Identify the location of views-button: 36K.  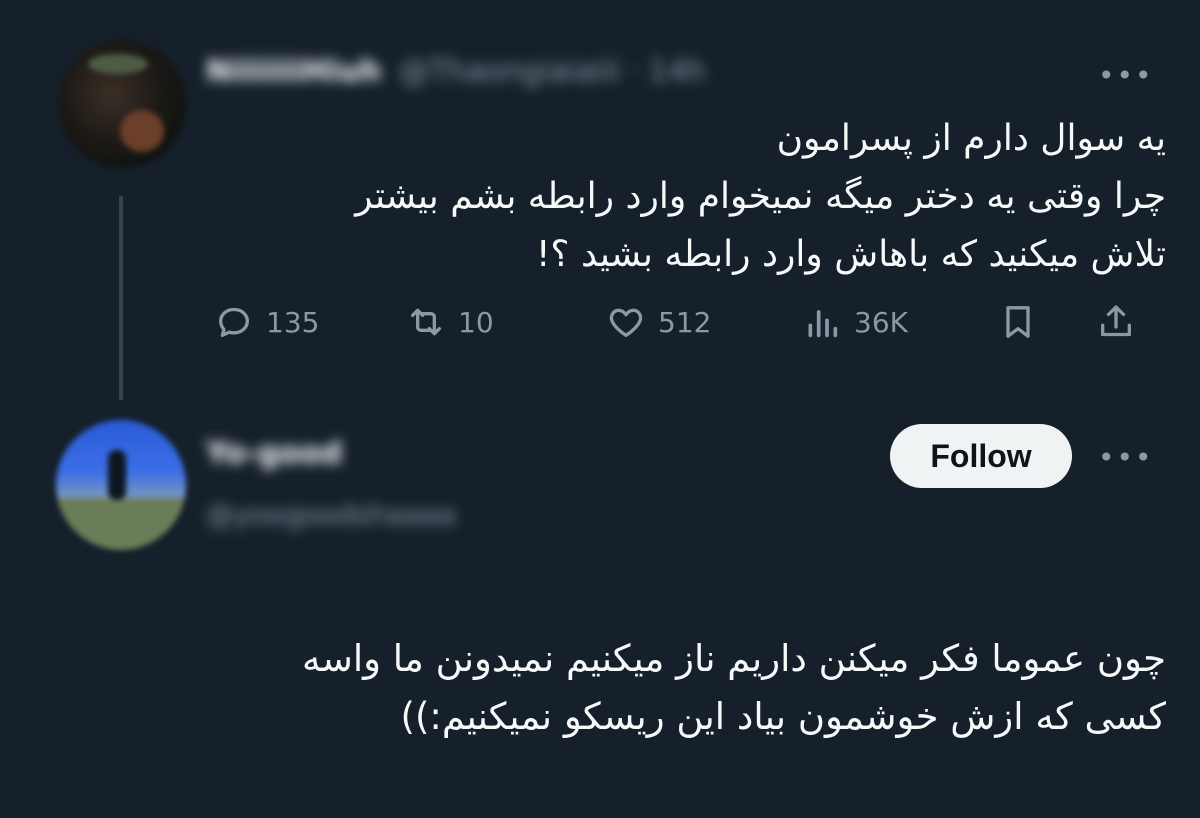
(855, 322).